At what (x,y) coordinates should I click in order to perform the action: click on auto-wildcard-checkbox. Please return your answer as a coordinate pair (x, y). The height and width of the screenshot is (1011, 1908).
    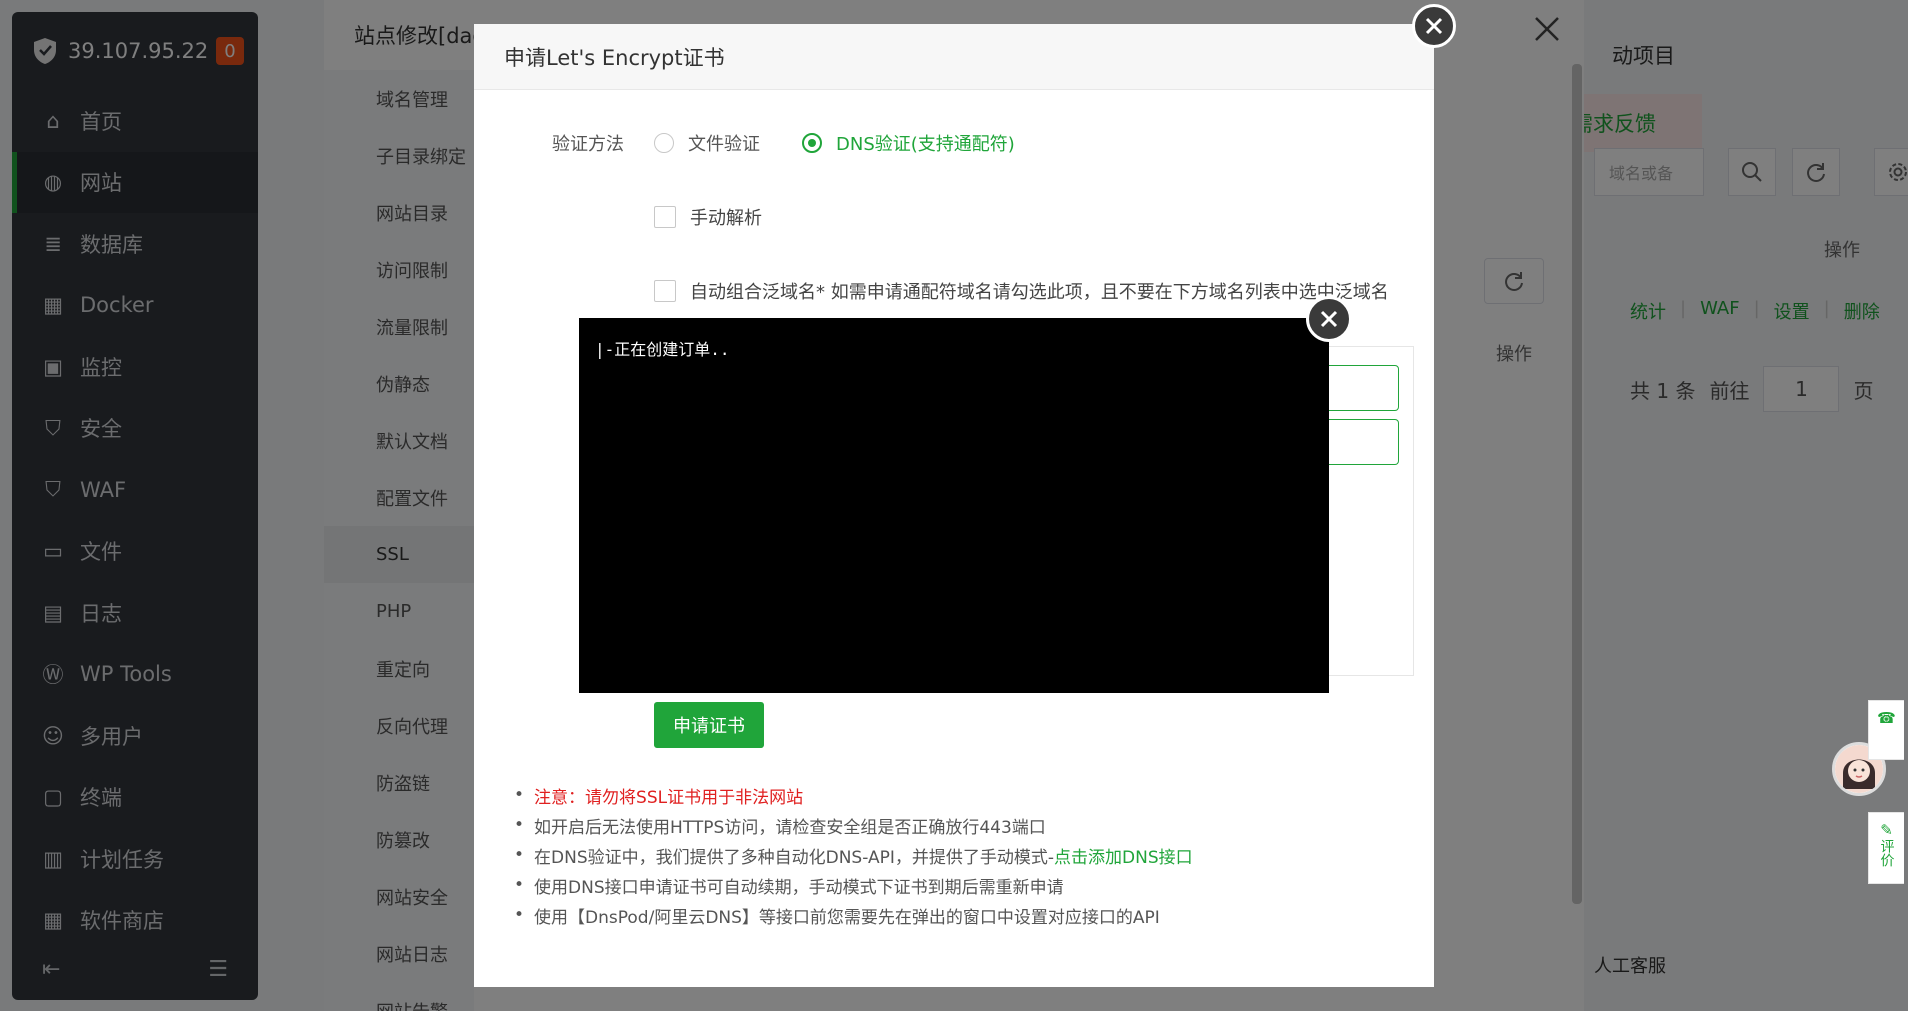
    Looking at the image, I should click on (665, 291).